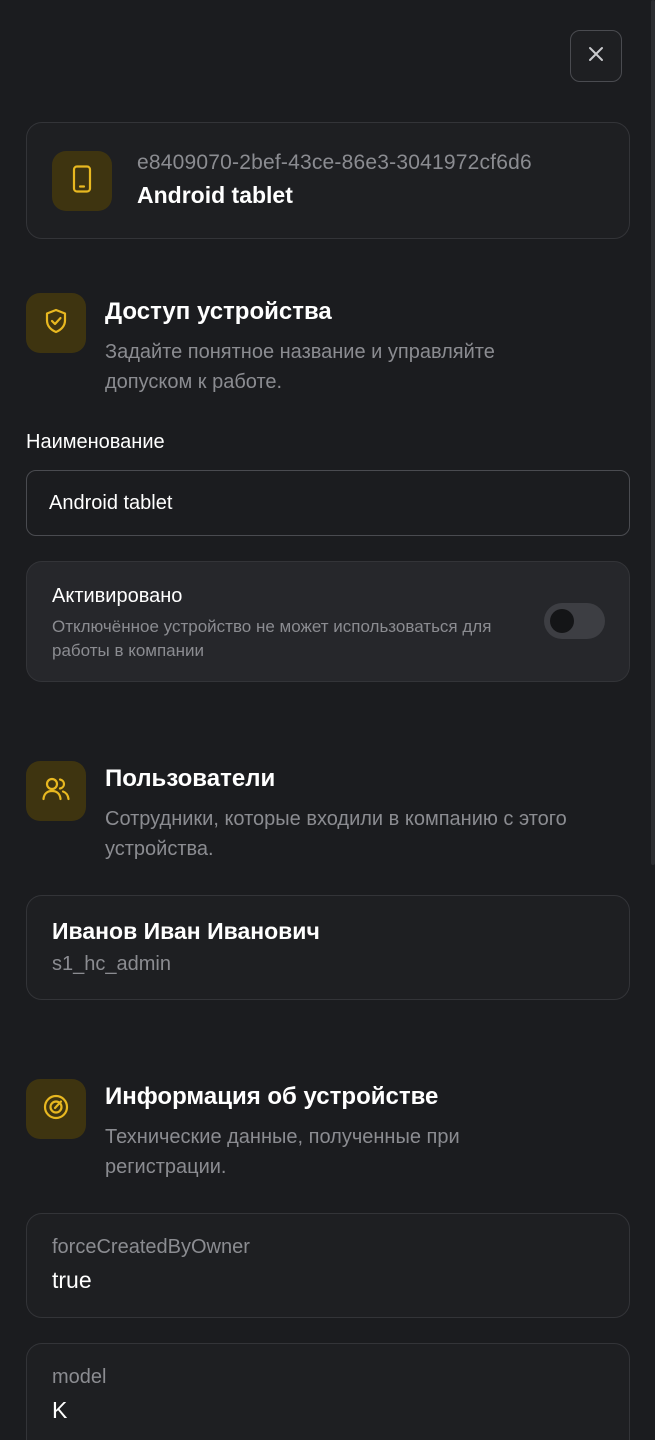 Image resolution: width=655 pixels, height=1440 pixels. I want to click on info-item: forceCreatedByOwner true, so click(328, 1265).